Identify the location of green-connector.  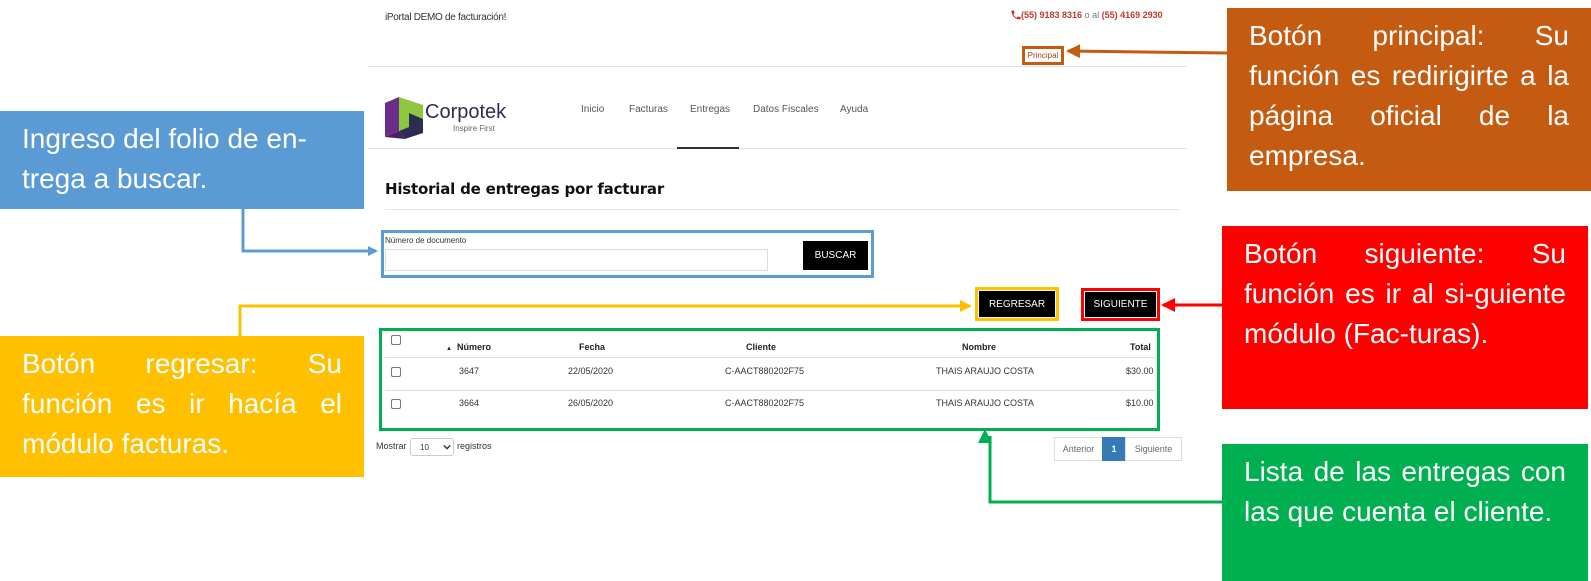
(1100, 466).